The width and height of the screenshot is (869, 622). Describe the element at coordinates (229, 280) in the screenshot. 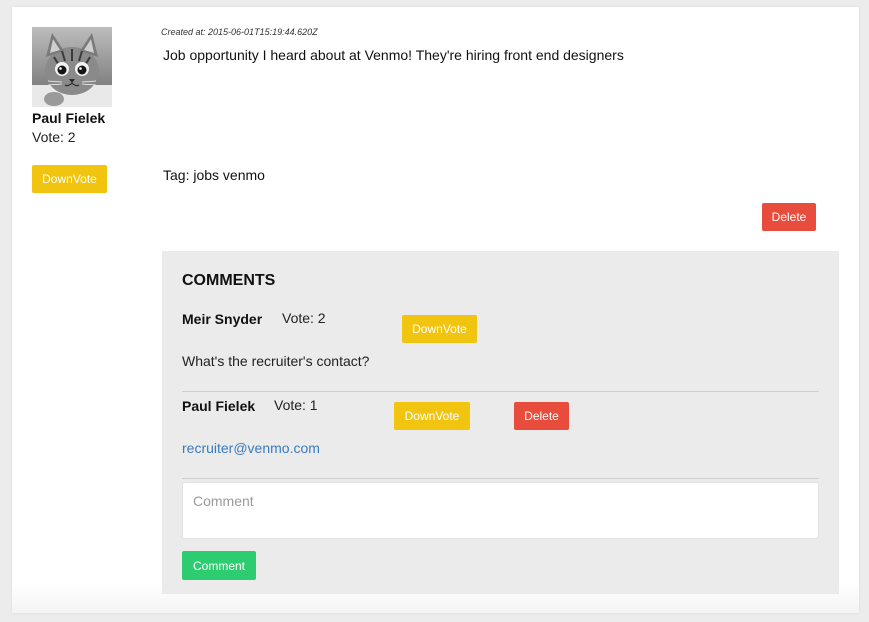

I see `comments-title: COMMENTS` at that location.